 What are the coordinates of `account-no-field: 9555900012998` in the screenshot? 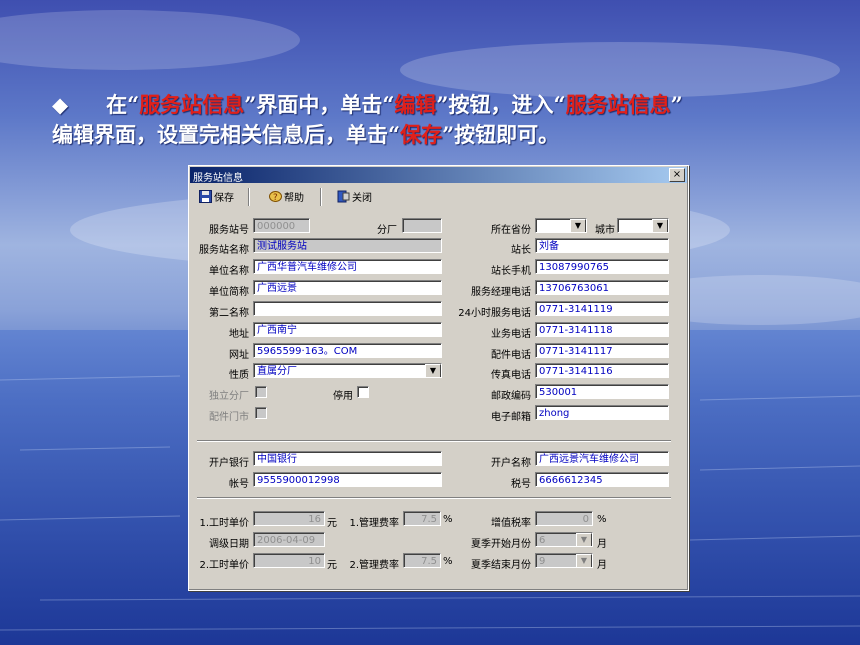 It's located at (347, 479).